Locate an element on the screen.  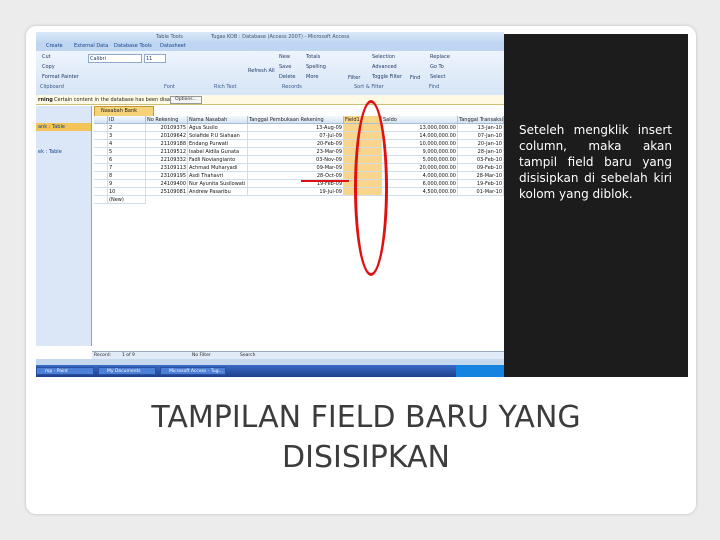
table-cell: 23109195 is located at coordinates (167, 176).